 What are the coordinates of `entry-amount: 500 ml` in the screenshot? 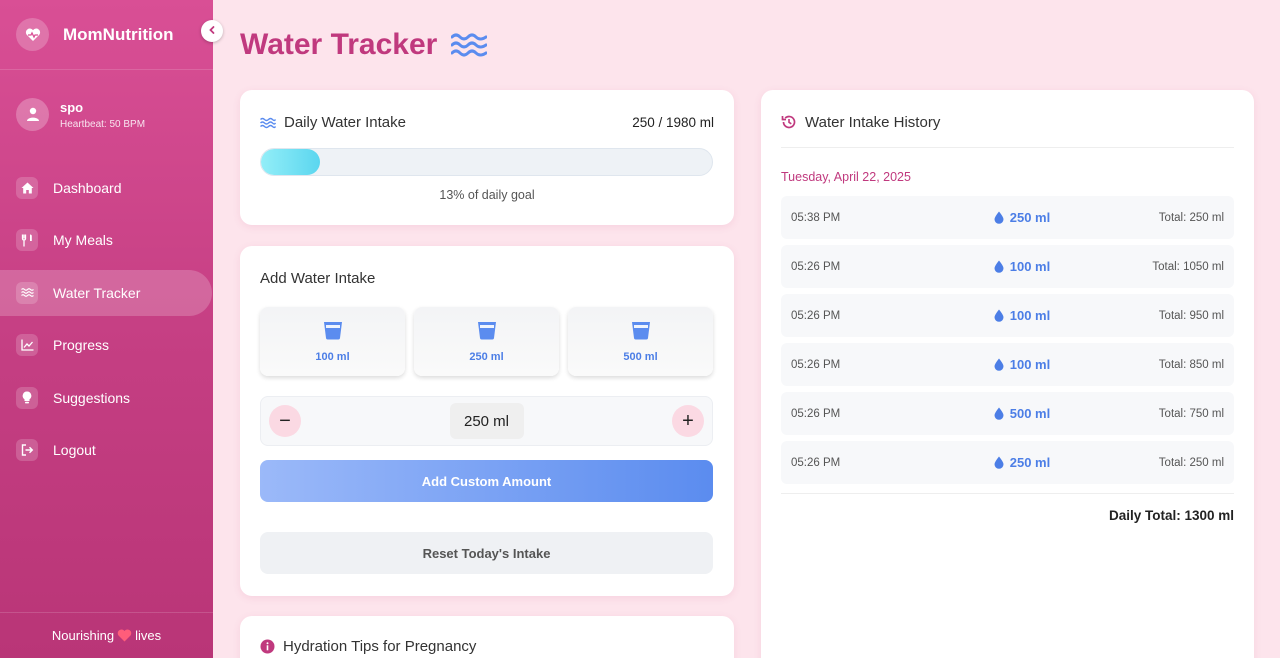 It's located at (1030, 413).